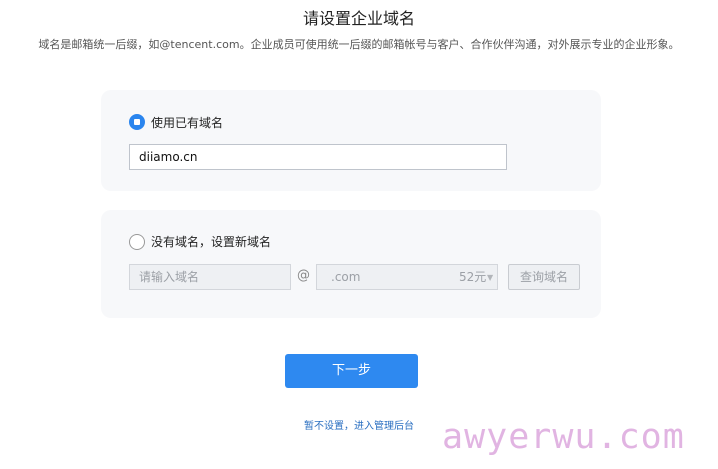 Image resolution: width=718 pixels, height=469 pixels. I want to click on page-title: 请设置企业域名, so click(358, 18).